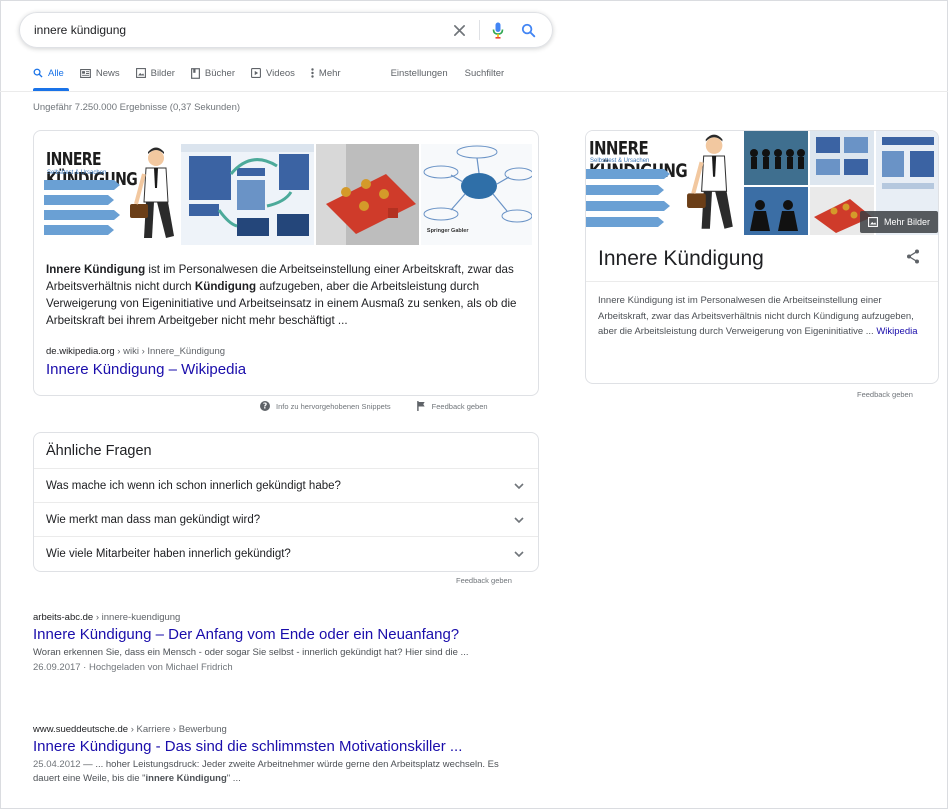 This screenshot has width=948, height=809. I want to click on chart-graphic, so click(842, 156).